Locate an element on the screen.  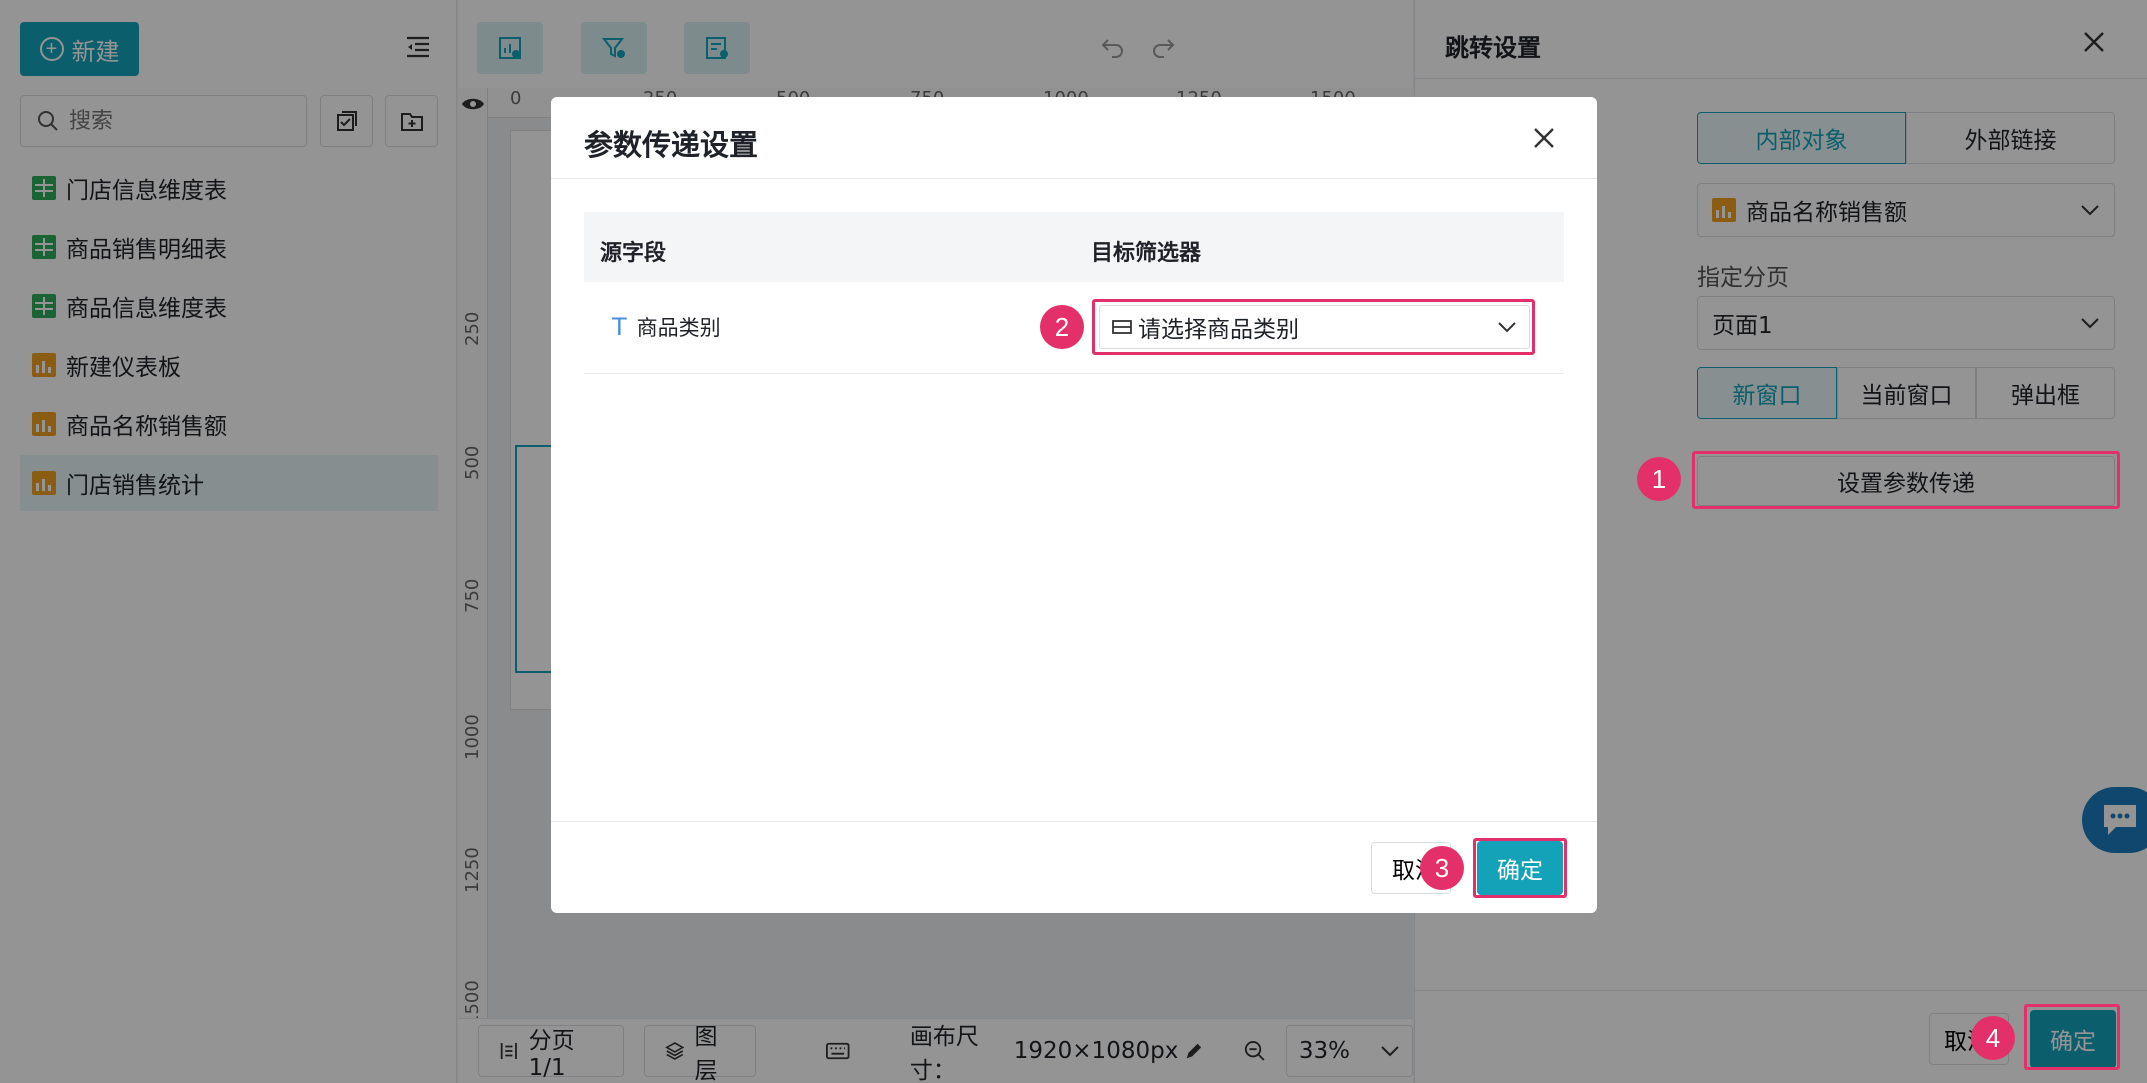
column-header-source: 源字段 is located at coordinates (633, 253).